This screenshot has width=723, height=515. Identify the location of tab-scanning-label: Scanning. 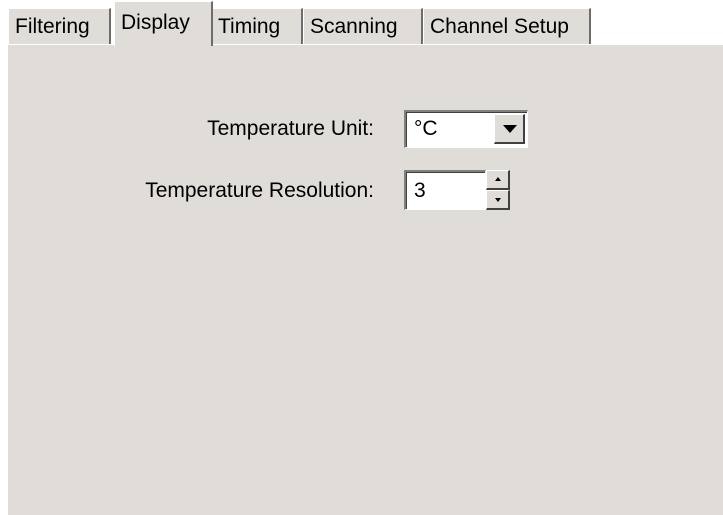
(354, 26).